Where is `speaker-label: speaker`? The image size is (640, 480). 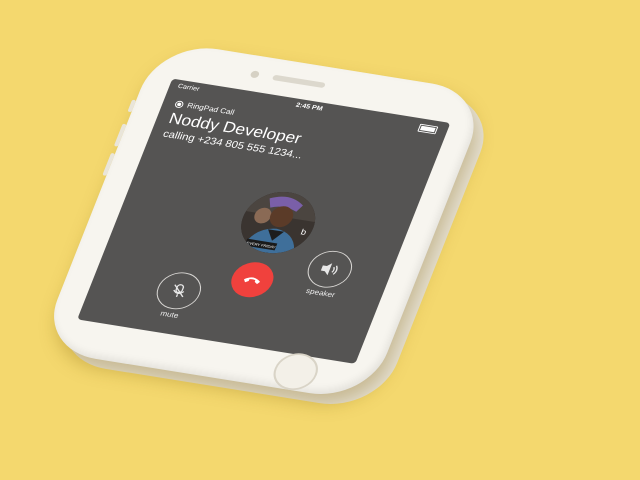 speaker-label: speaker is located at coordinates (320, 293).